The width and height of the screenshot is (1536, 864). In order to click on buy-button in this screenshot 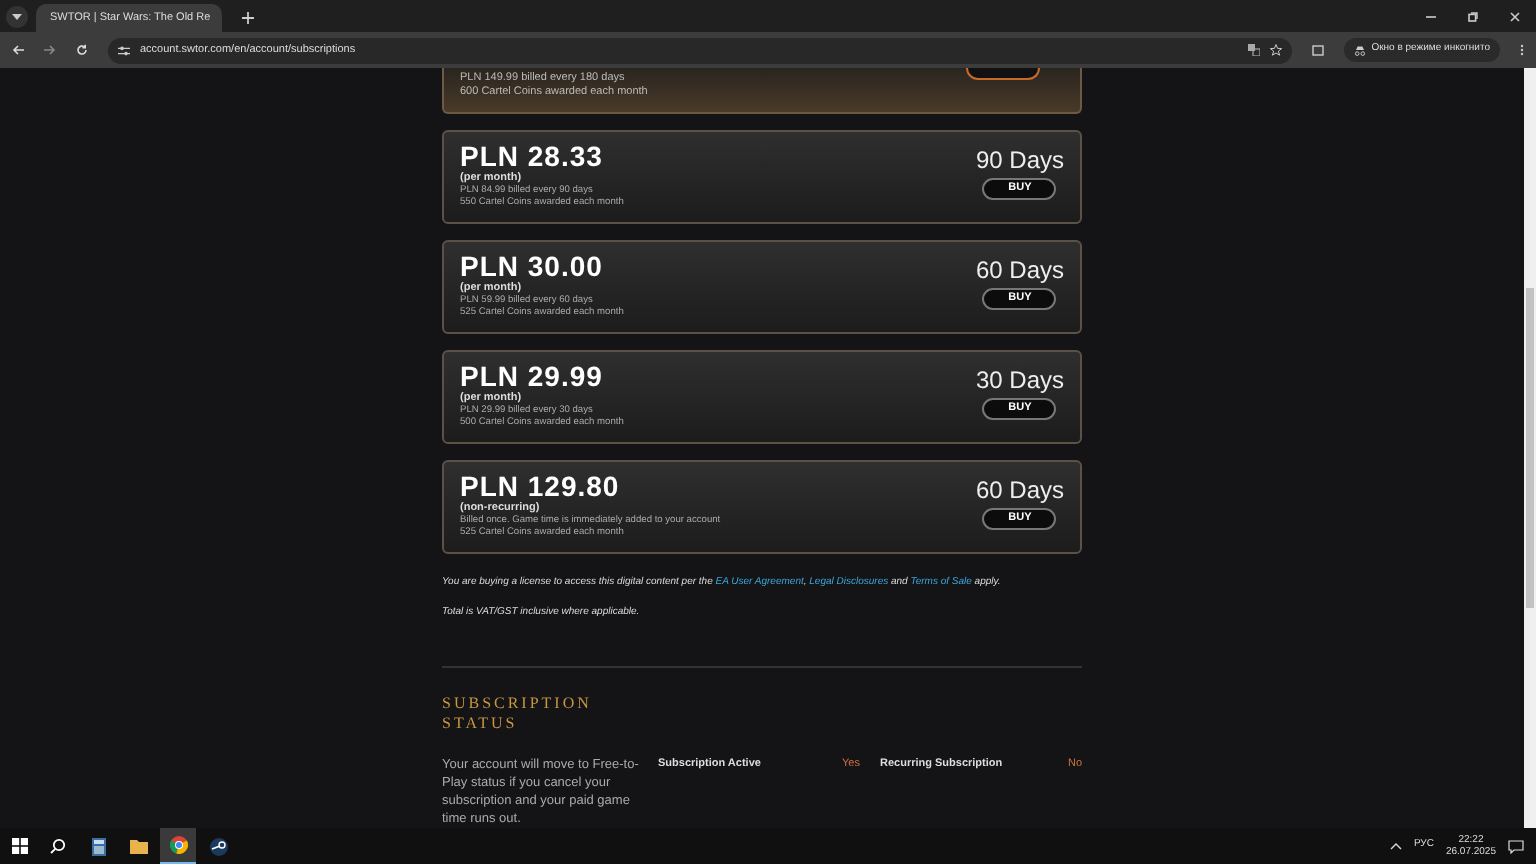, I will do `click(1003, 74)`.